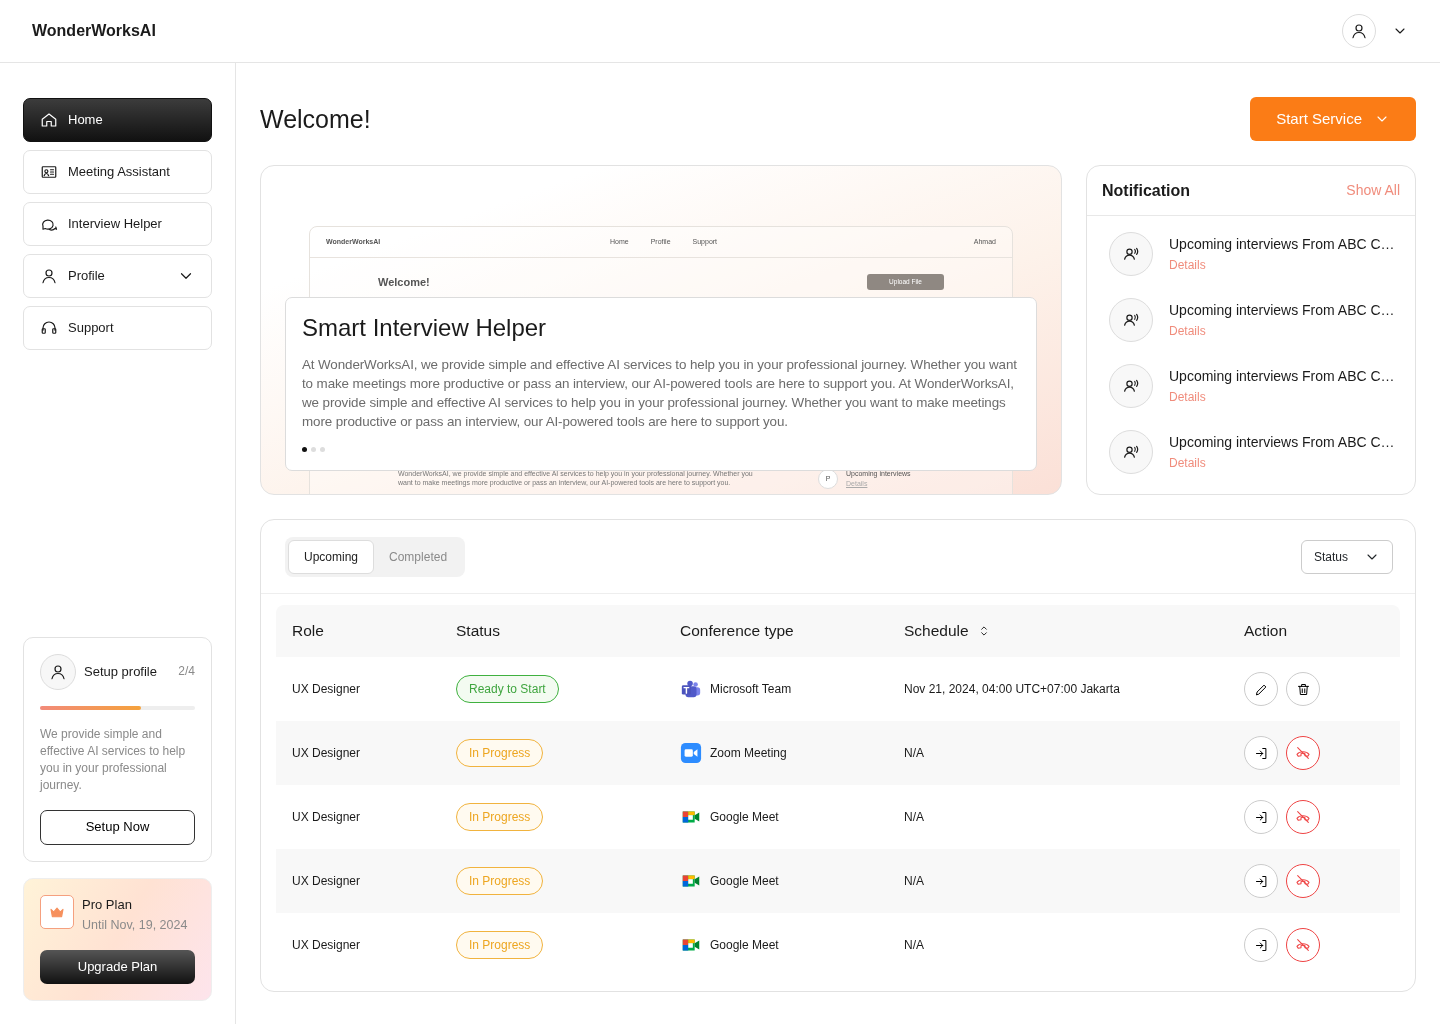  What do you see at coordinates (1146, 190) in the screenshot?
I see `panel-title: Notification` at bounding box center [1146, 190].